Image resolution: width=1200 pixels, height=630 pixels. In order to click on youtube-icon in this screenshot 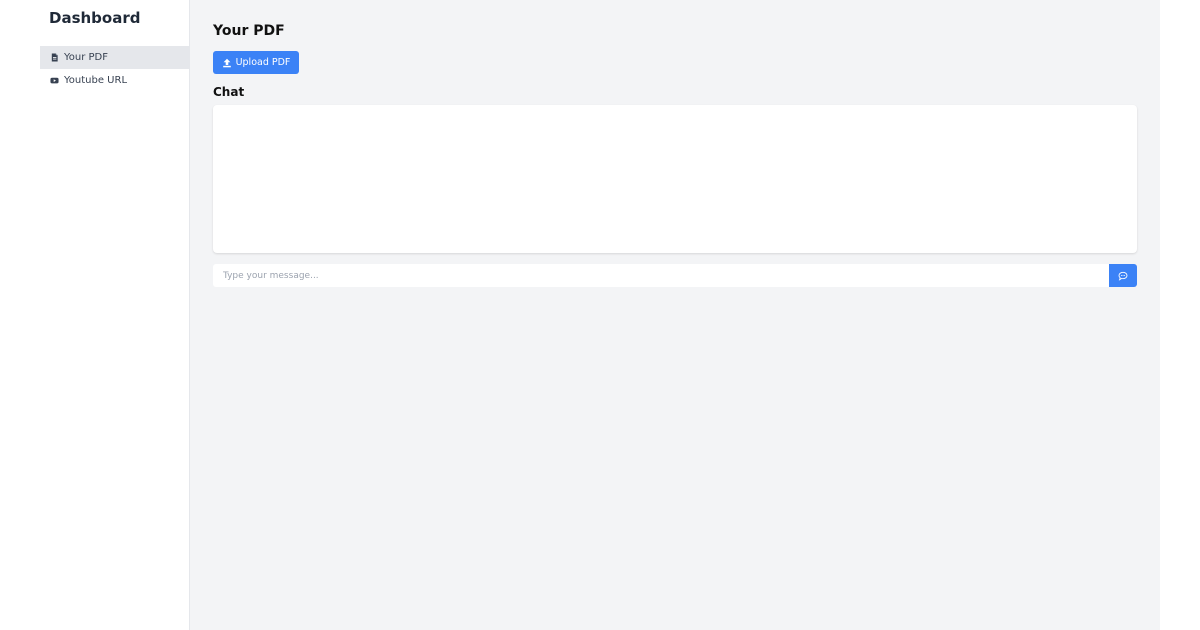, I will do `click(54, 80)`.